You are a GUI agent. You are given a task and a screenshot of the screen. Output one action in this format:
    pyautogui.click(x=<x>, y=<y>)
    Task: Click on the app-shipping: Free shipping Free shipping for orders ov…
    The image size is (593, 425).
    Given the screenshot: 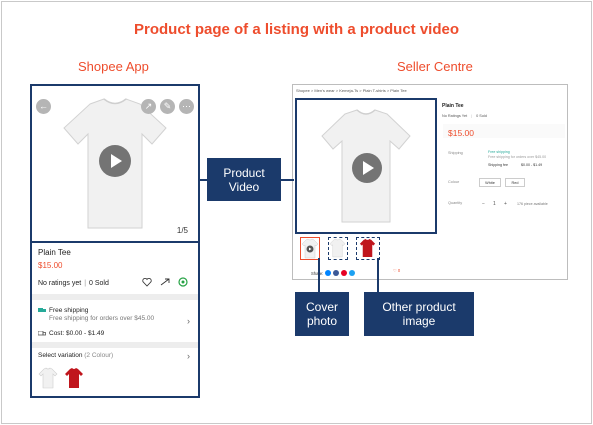 What is the action you would take?
    pyautogui.click(x=101, y=314)
    